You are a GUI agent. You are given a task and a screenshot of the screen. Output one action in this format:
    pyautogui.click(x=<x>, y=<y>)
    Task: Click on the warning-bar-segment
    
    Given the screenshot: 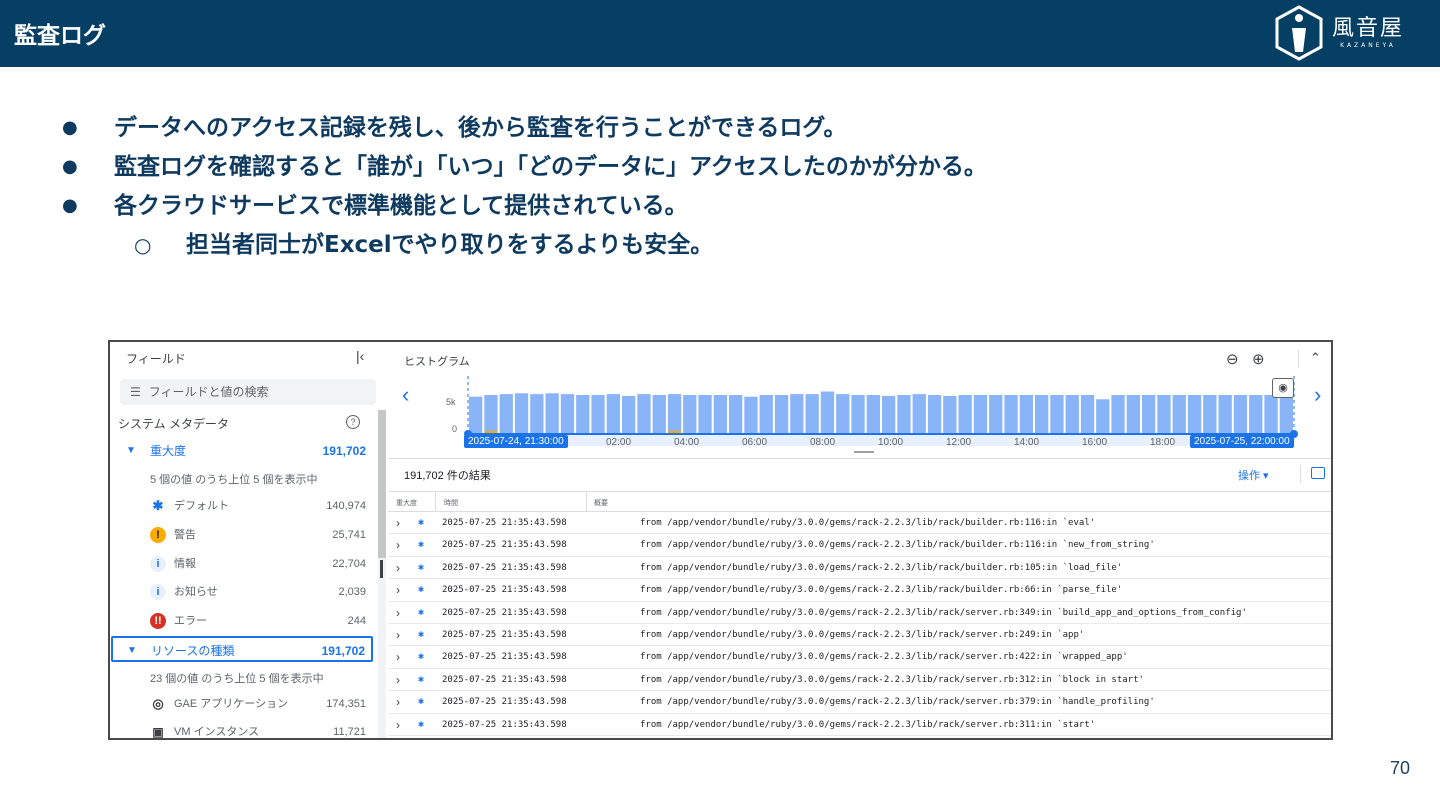 What is the action you would take?
    pyautogui.click(x=491, y=432)
    